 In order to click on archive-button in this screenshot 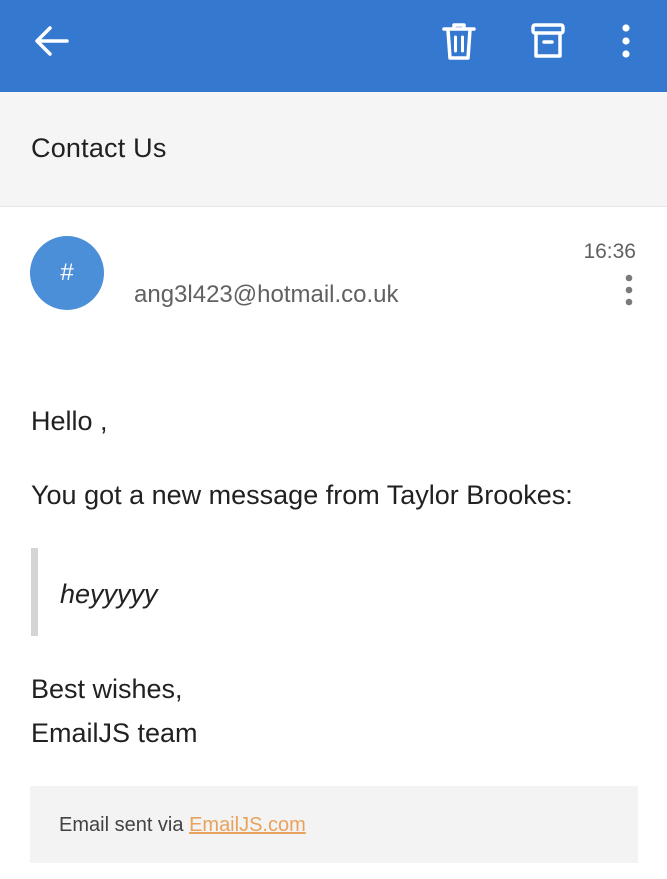, I will do `click(548, 41)`.